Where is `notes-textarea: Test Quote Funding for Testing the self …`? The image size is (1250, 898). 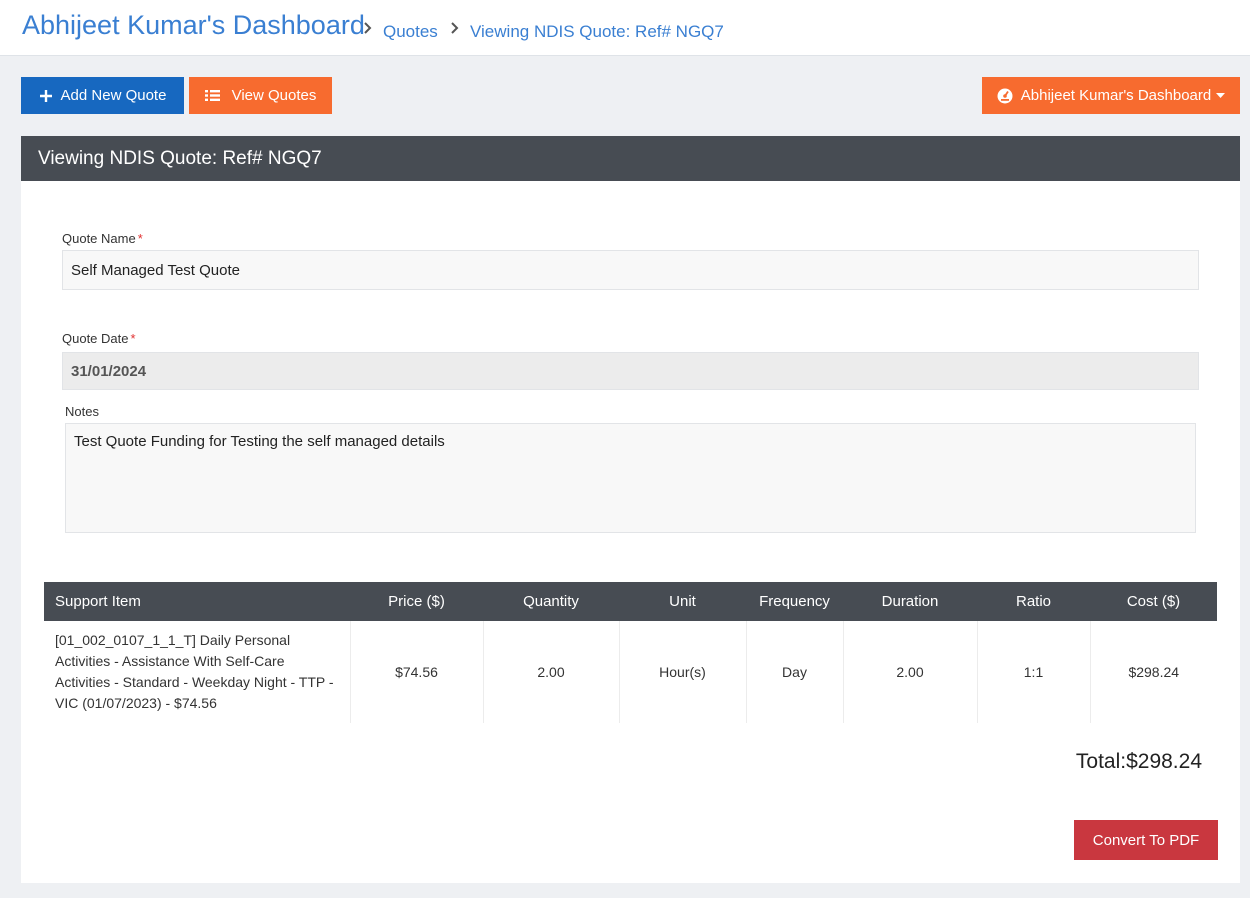 notes-textarea: Test Quote Funding for Testing the self … is located at coordinates (630, 478).